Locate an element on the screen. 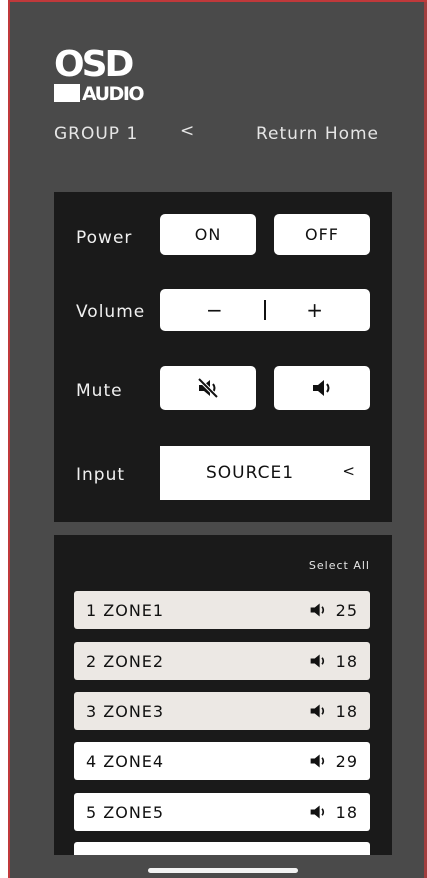 This screenshot has height=878, width=427. return-home-link: Return Home is located at coordinates (317, 134).